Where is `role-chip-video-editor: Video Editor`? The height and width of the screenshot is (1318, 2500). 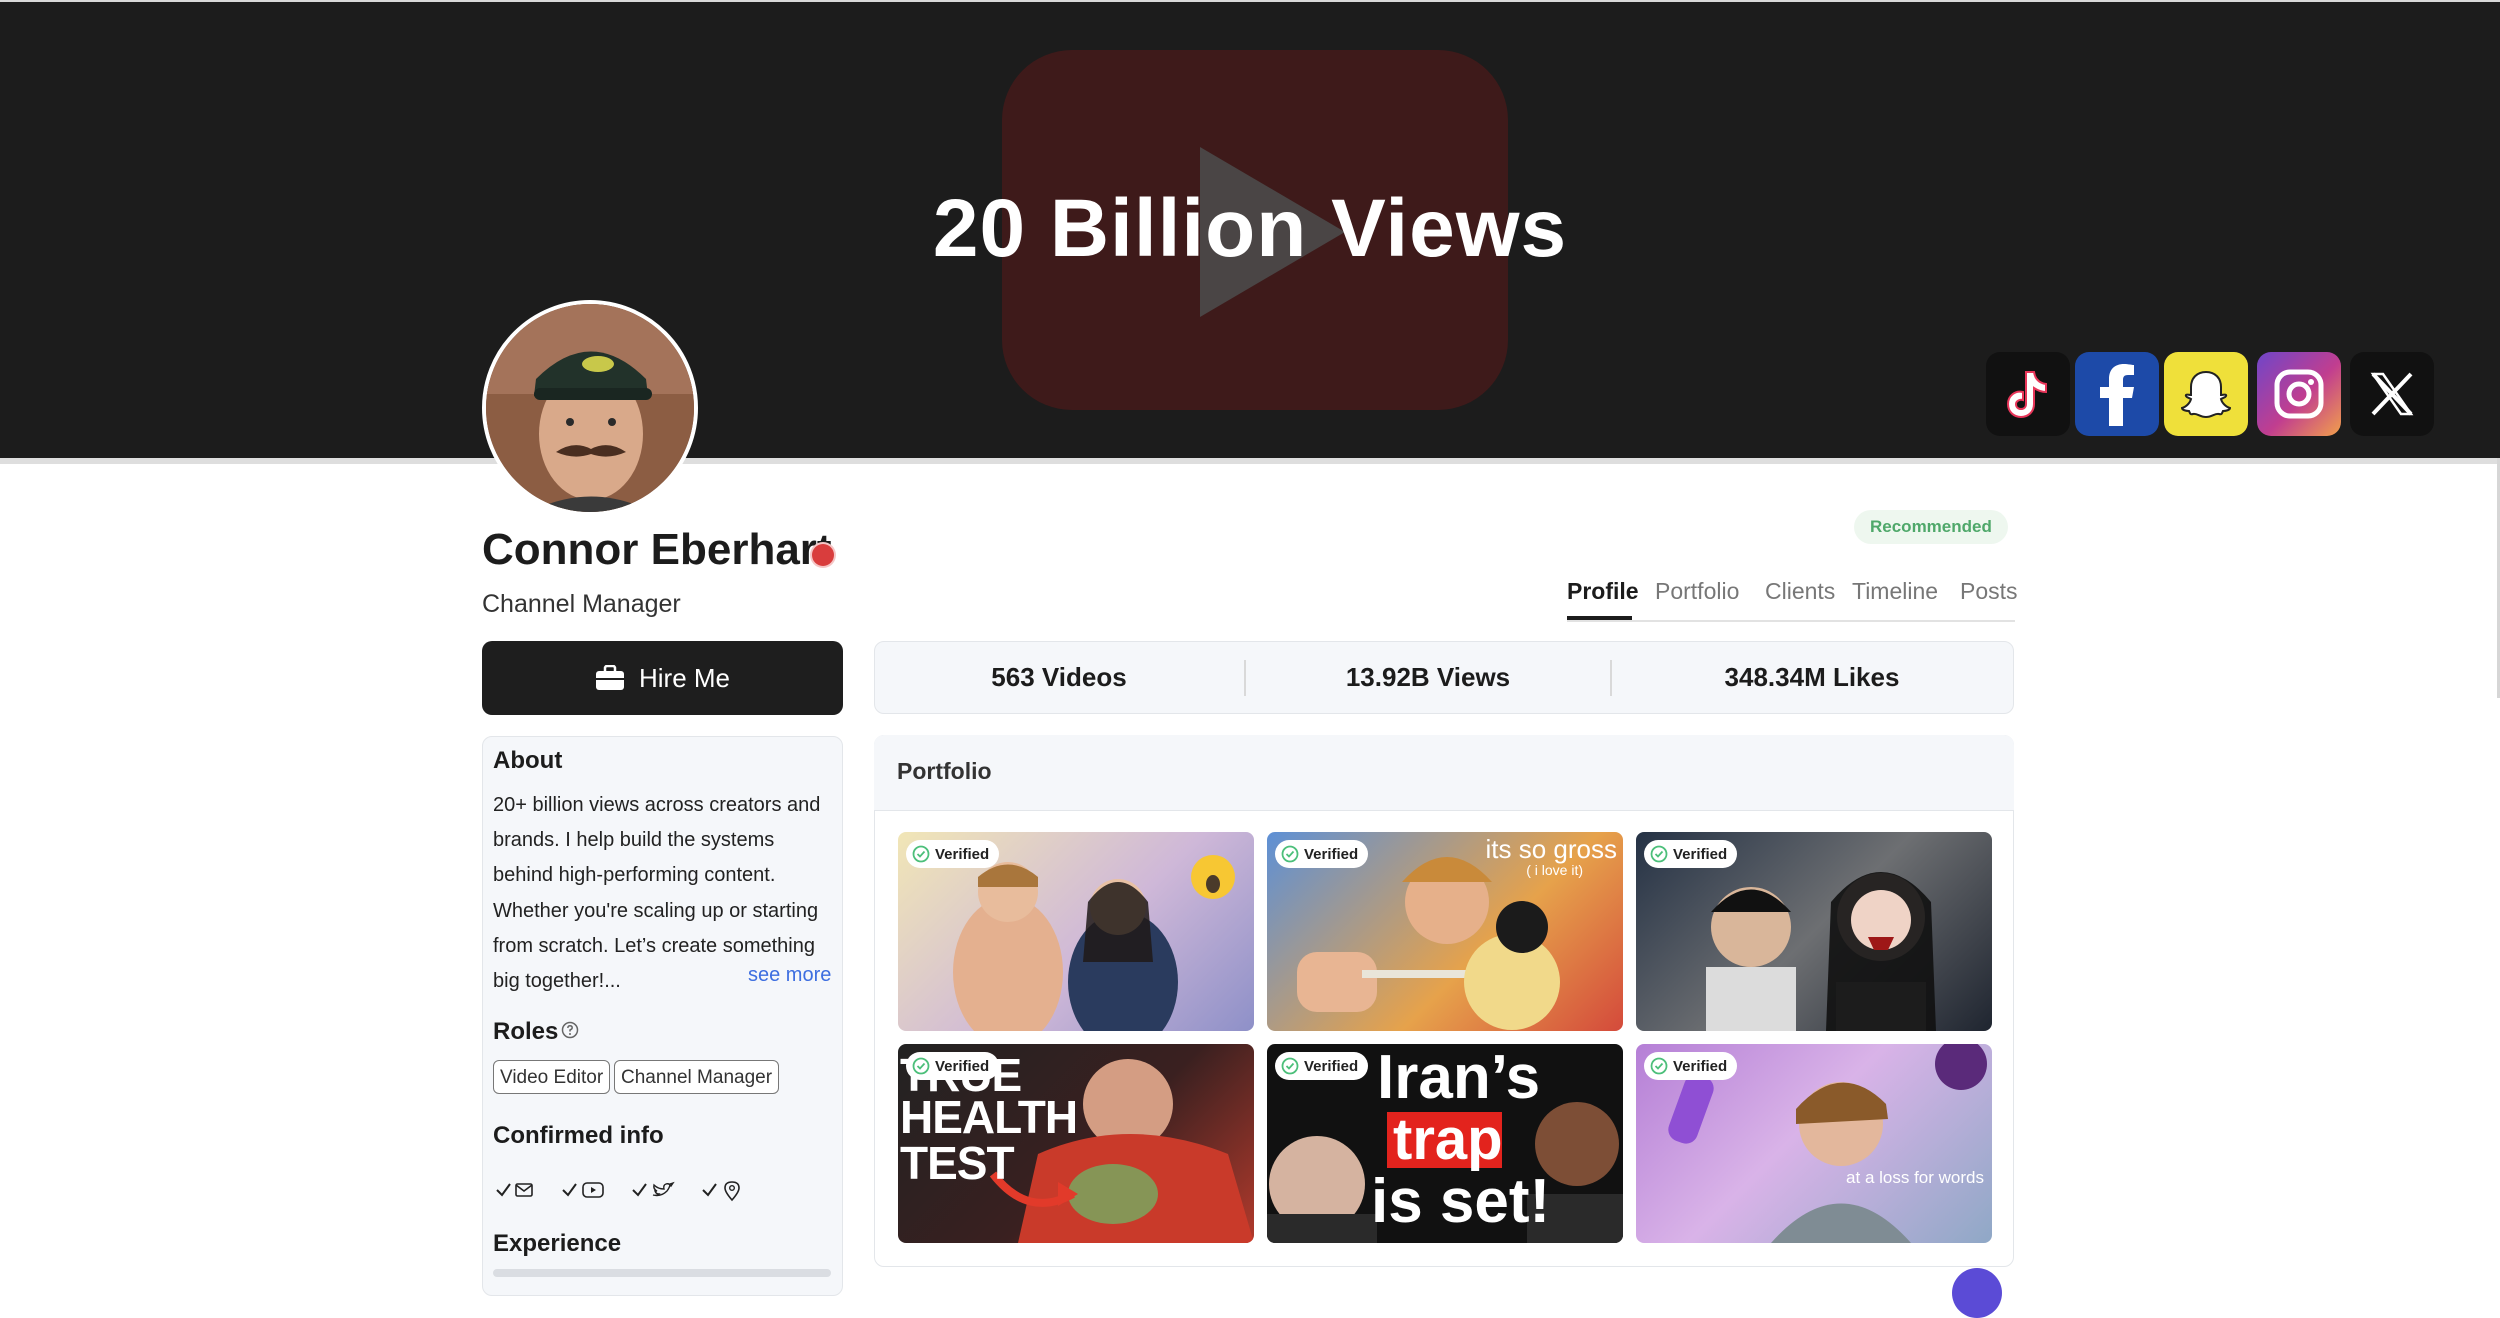 role-chip-video-editor: Video Editor is located at coordinates (552, 1077).